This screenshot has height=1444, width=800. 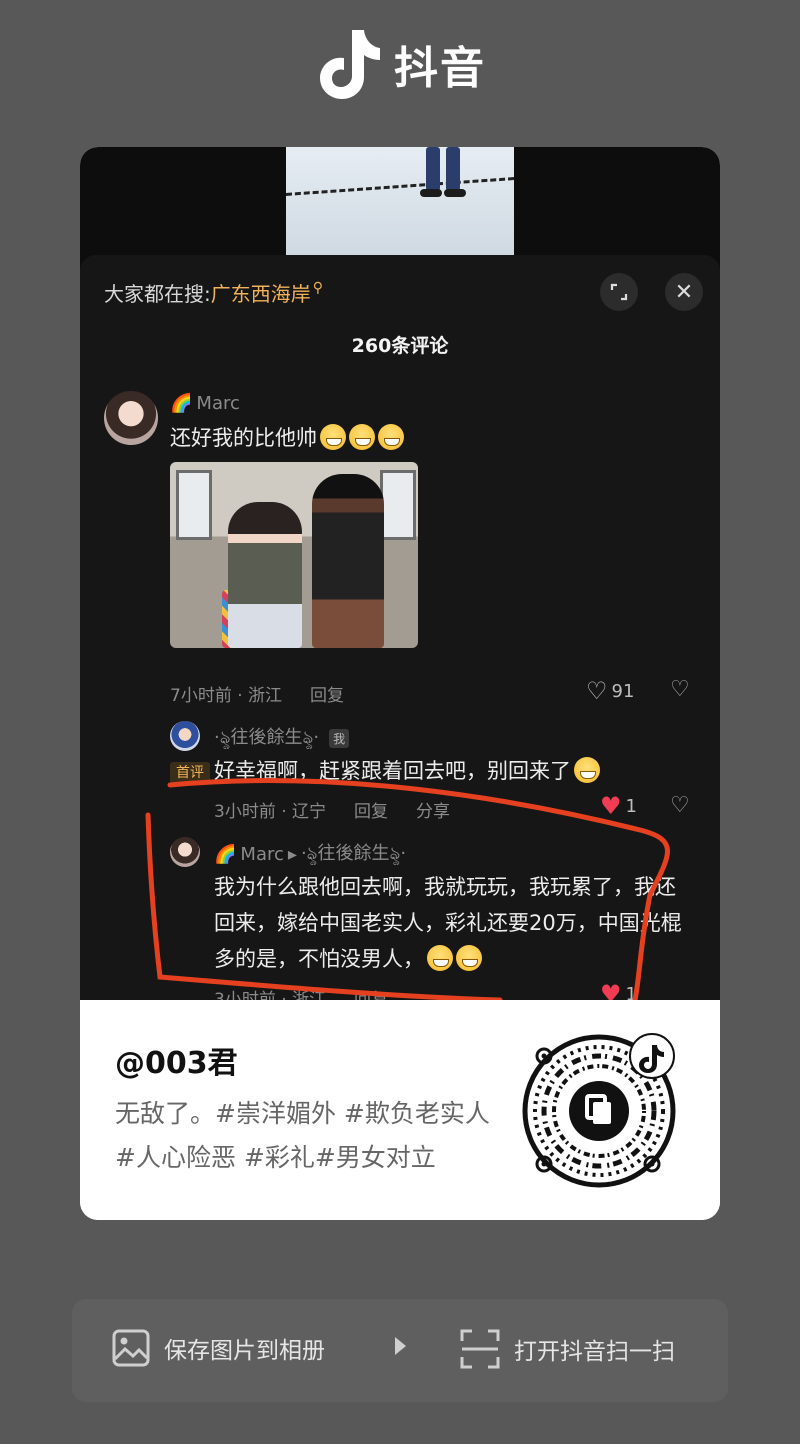 I want to click on author-handle: @003君, so click(x=176, y=1063).